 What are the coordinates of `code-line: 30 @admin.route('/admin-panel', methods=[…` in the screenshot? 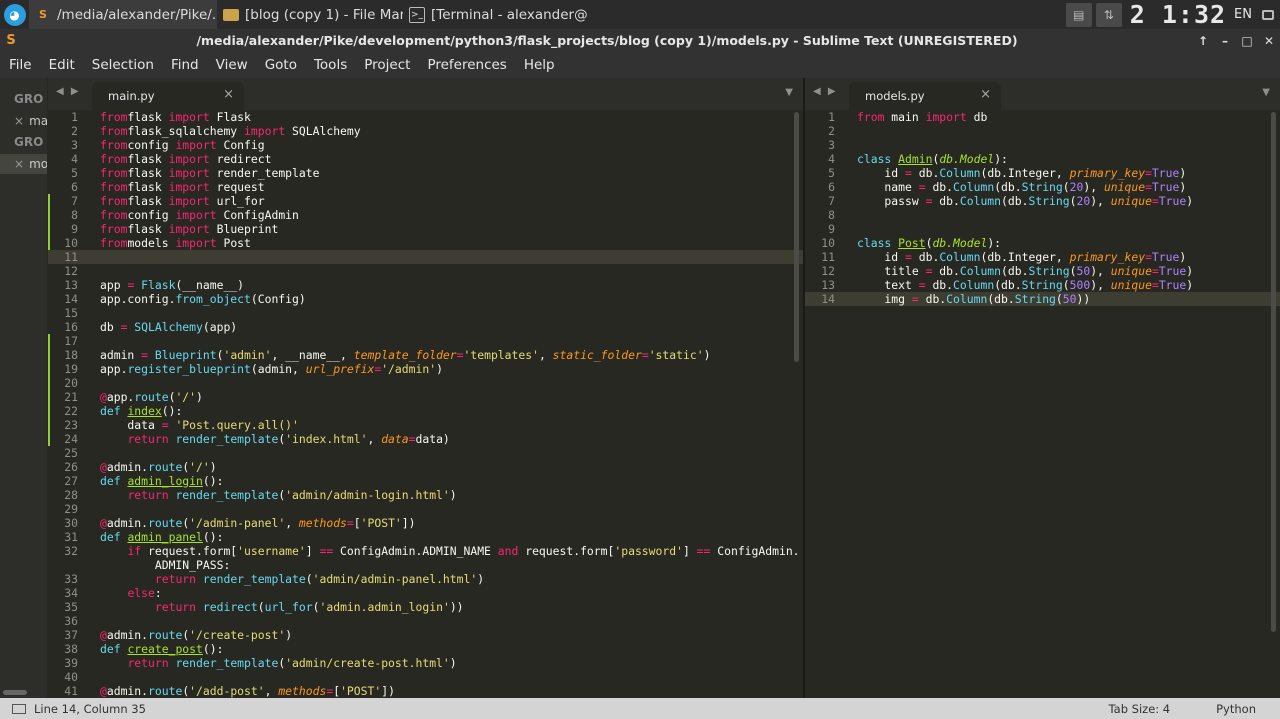 It's located at (425, 523).